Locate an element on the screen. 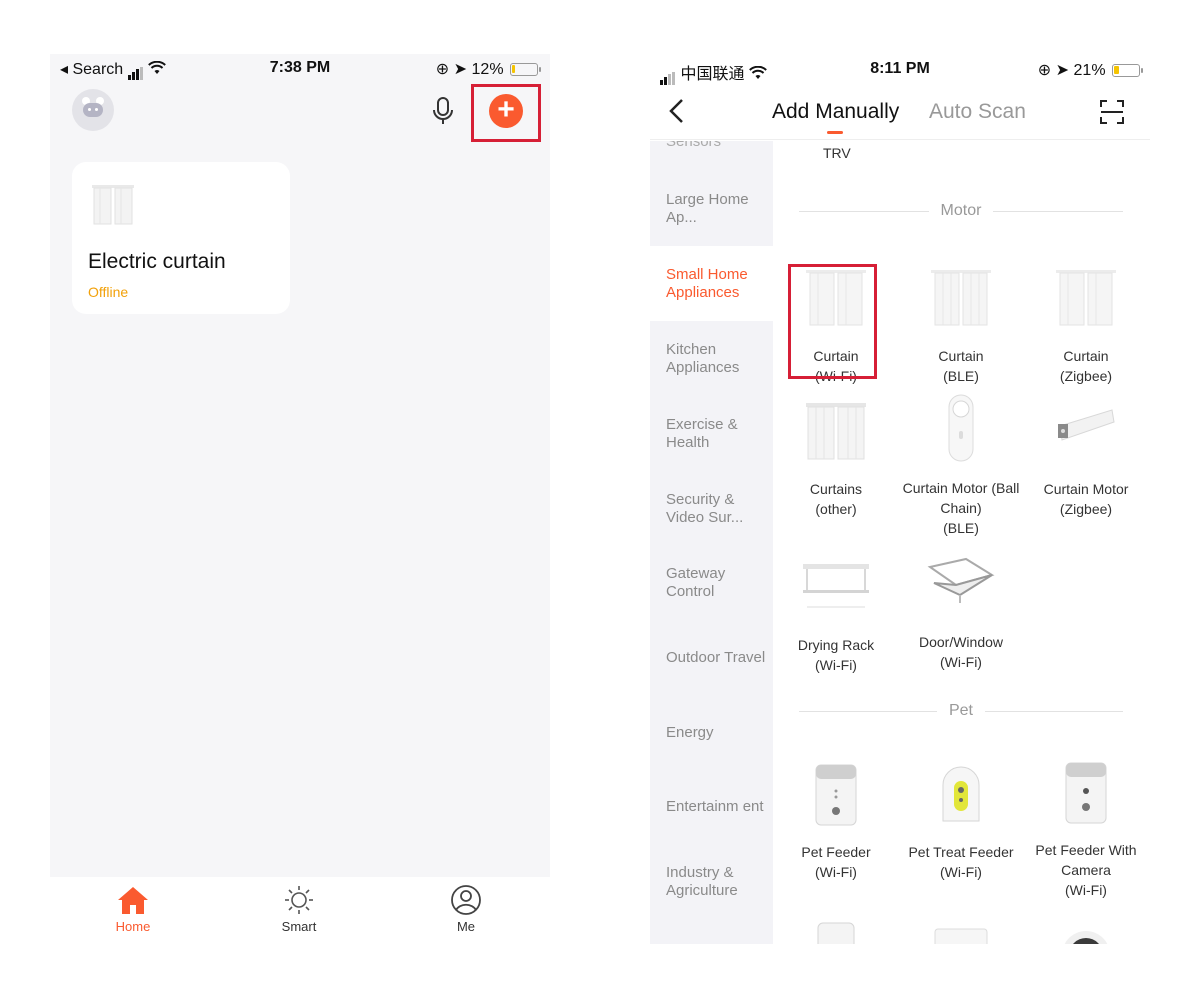  product-trv: TRV is located at coordinates (837, 153).